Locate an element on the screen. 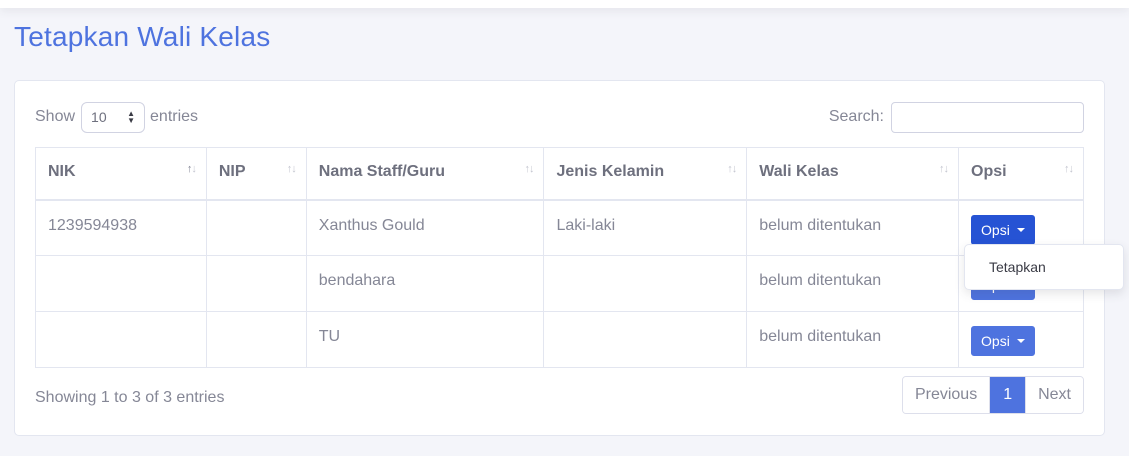 This screenshot has width=1129, height=456. column-header-nama: Nama Staff/Guru ↑↓ is located at coordinates (425, 174).